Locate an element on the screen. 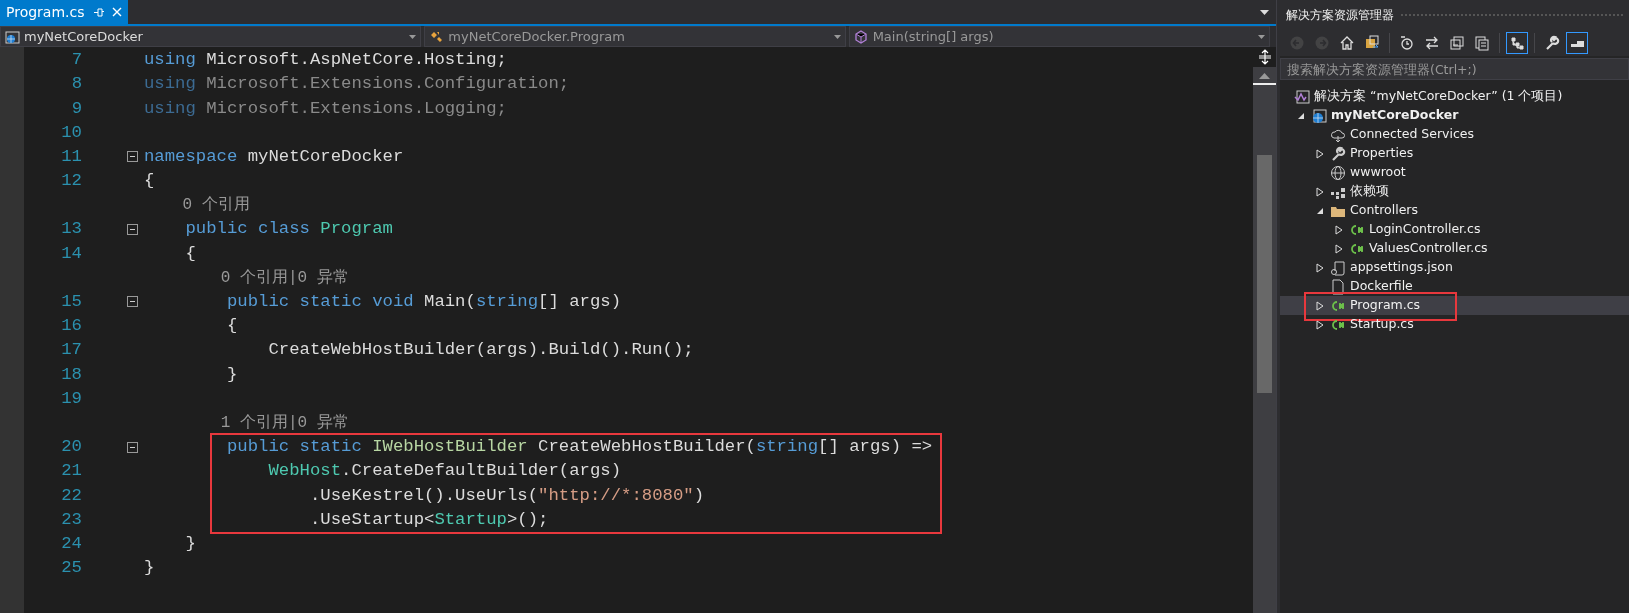  split-icon is located at coordinates (1264, 57).